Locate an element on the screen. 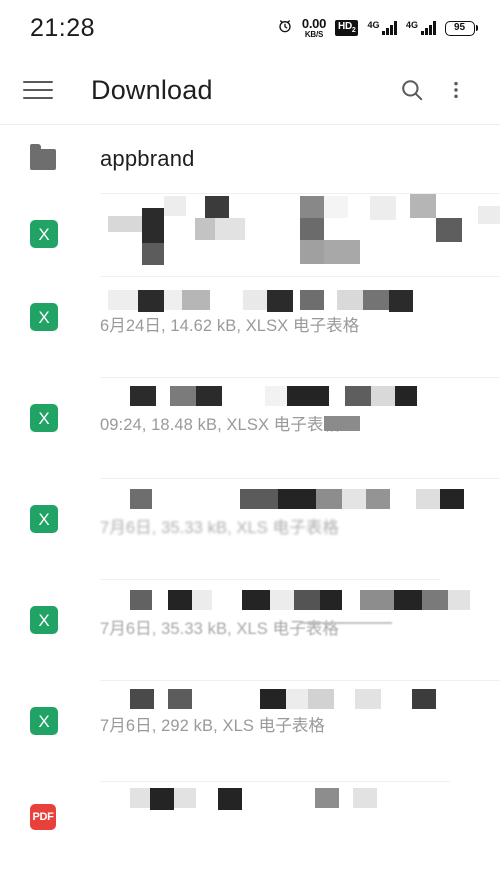 The width and height of the screenshot is (500, 888). hd-badge-sub: 2 is located at coordinates (353, 30).